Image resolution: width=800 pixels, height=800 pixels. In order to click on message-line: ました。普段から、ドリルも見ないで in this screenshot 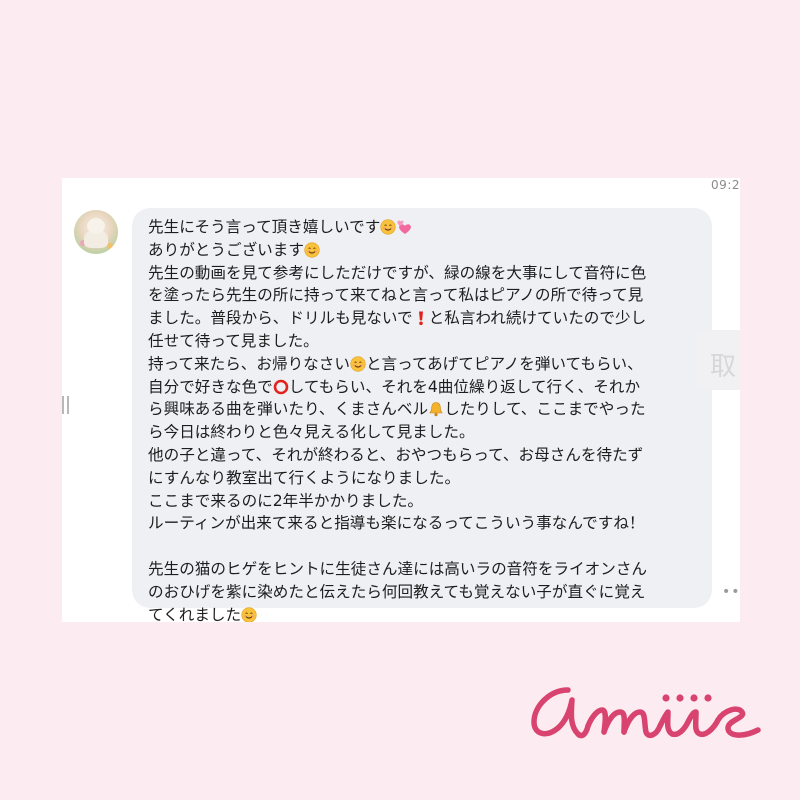, I will do `click(280, 318)`.